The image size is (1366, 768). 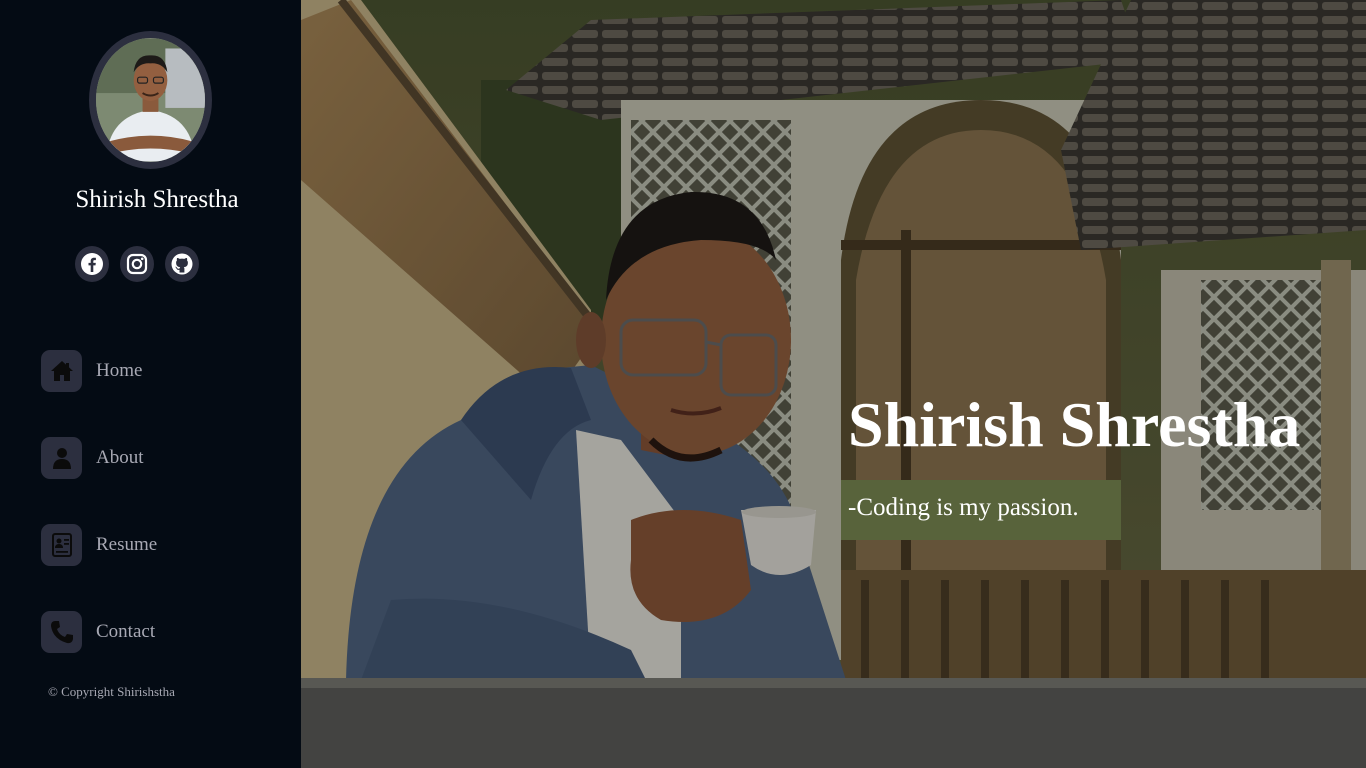 I want to click on avatar-photo, so click(x=150, y=100).